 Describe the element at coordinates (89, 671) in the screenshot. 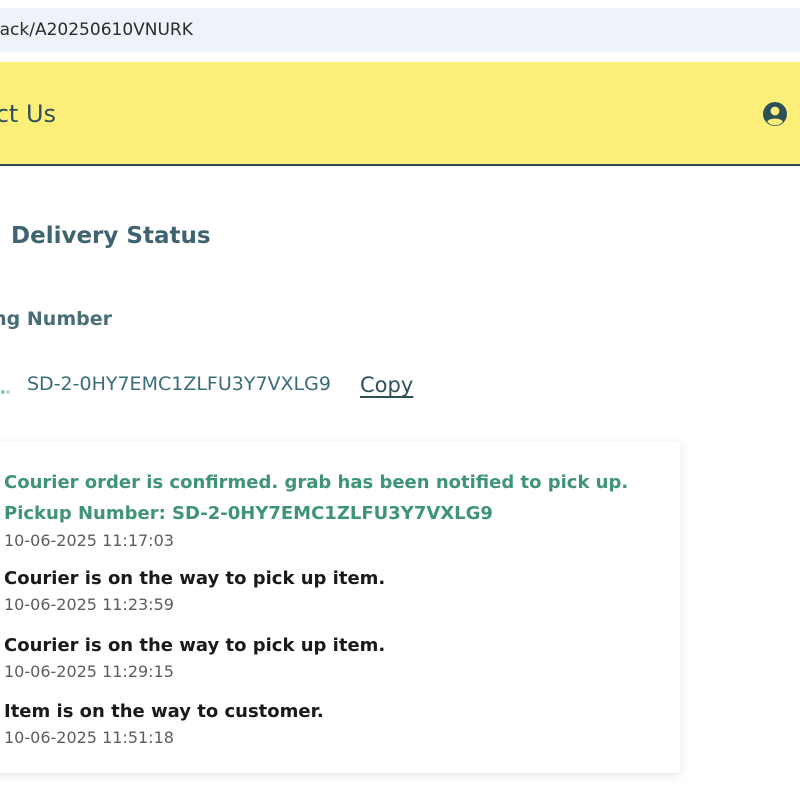

I see `event-timestamp: 10-06-2025 11:29:15` at that location.